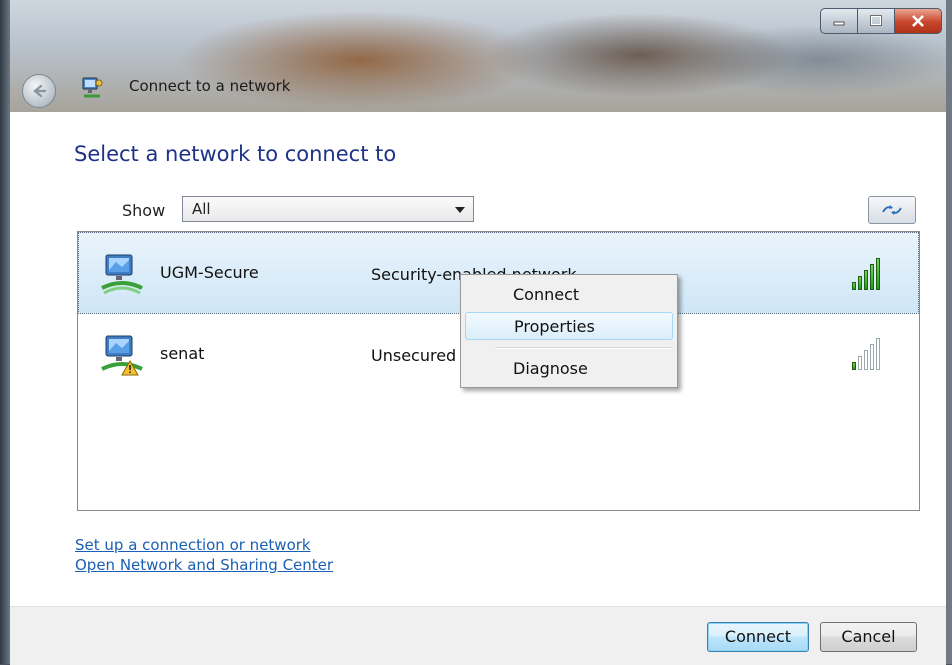 The image size is (952, 665). What do you see at coordinates (569, 369) in the screenshot?
I see `menu-item-diagnose: Diagnose` at bounding box center [569, 369].